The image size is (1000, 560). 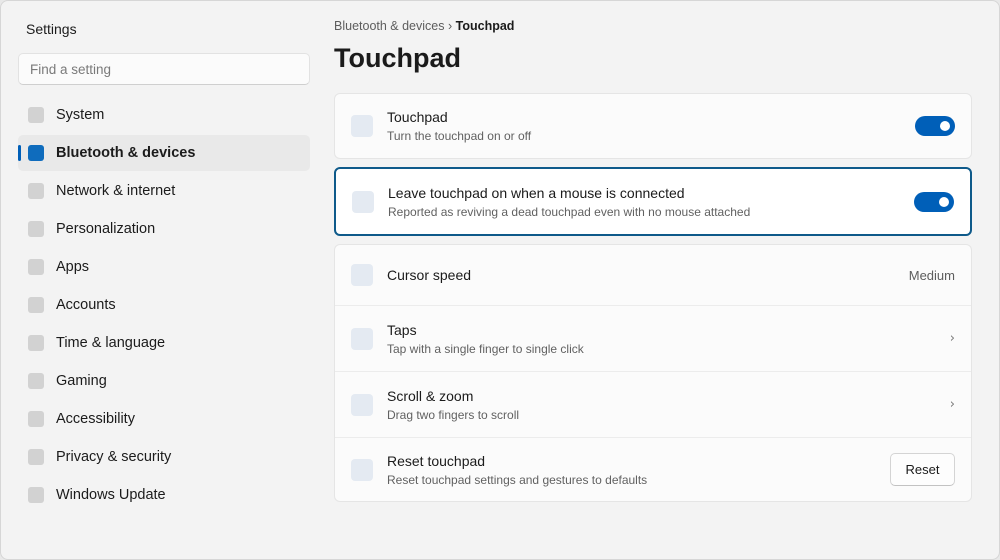 I want to click on shield-icon, so click(x=36, y=457).